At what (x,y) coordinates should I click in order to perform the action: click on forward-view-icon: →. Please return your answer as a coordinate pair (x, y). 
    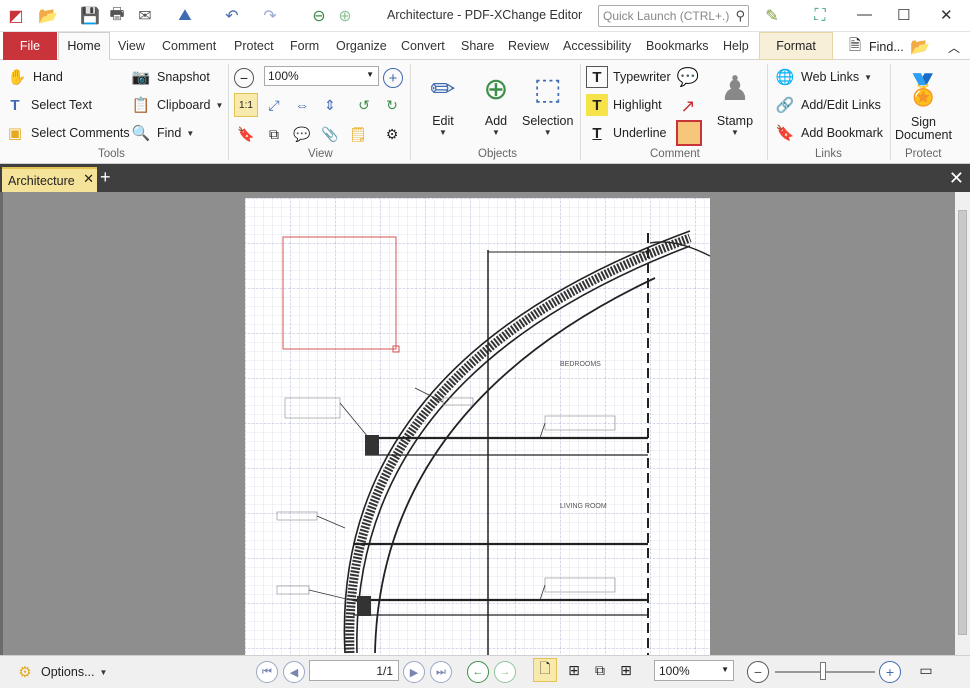
    Looking at the image, I should click on (505, 672).